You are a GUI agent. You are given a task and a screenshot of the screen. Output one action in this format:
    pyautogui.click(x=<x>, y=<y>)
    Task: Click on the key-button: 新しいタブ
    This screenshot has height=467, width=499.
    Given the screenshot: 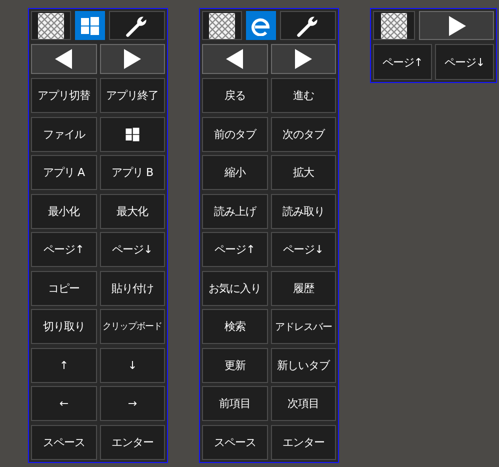 What is the action you would take?
    pyautogui.click(x=303, y=365)
    